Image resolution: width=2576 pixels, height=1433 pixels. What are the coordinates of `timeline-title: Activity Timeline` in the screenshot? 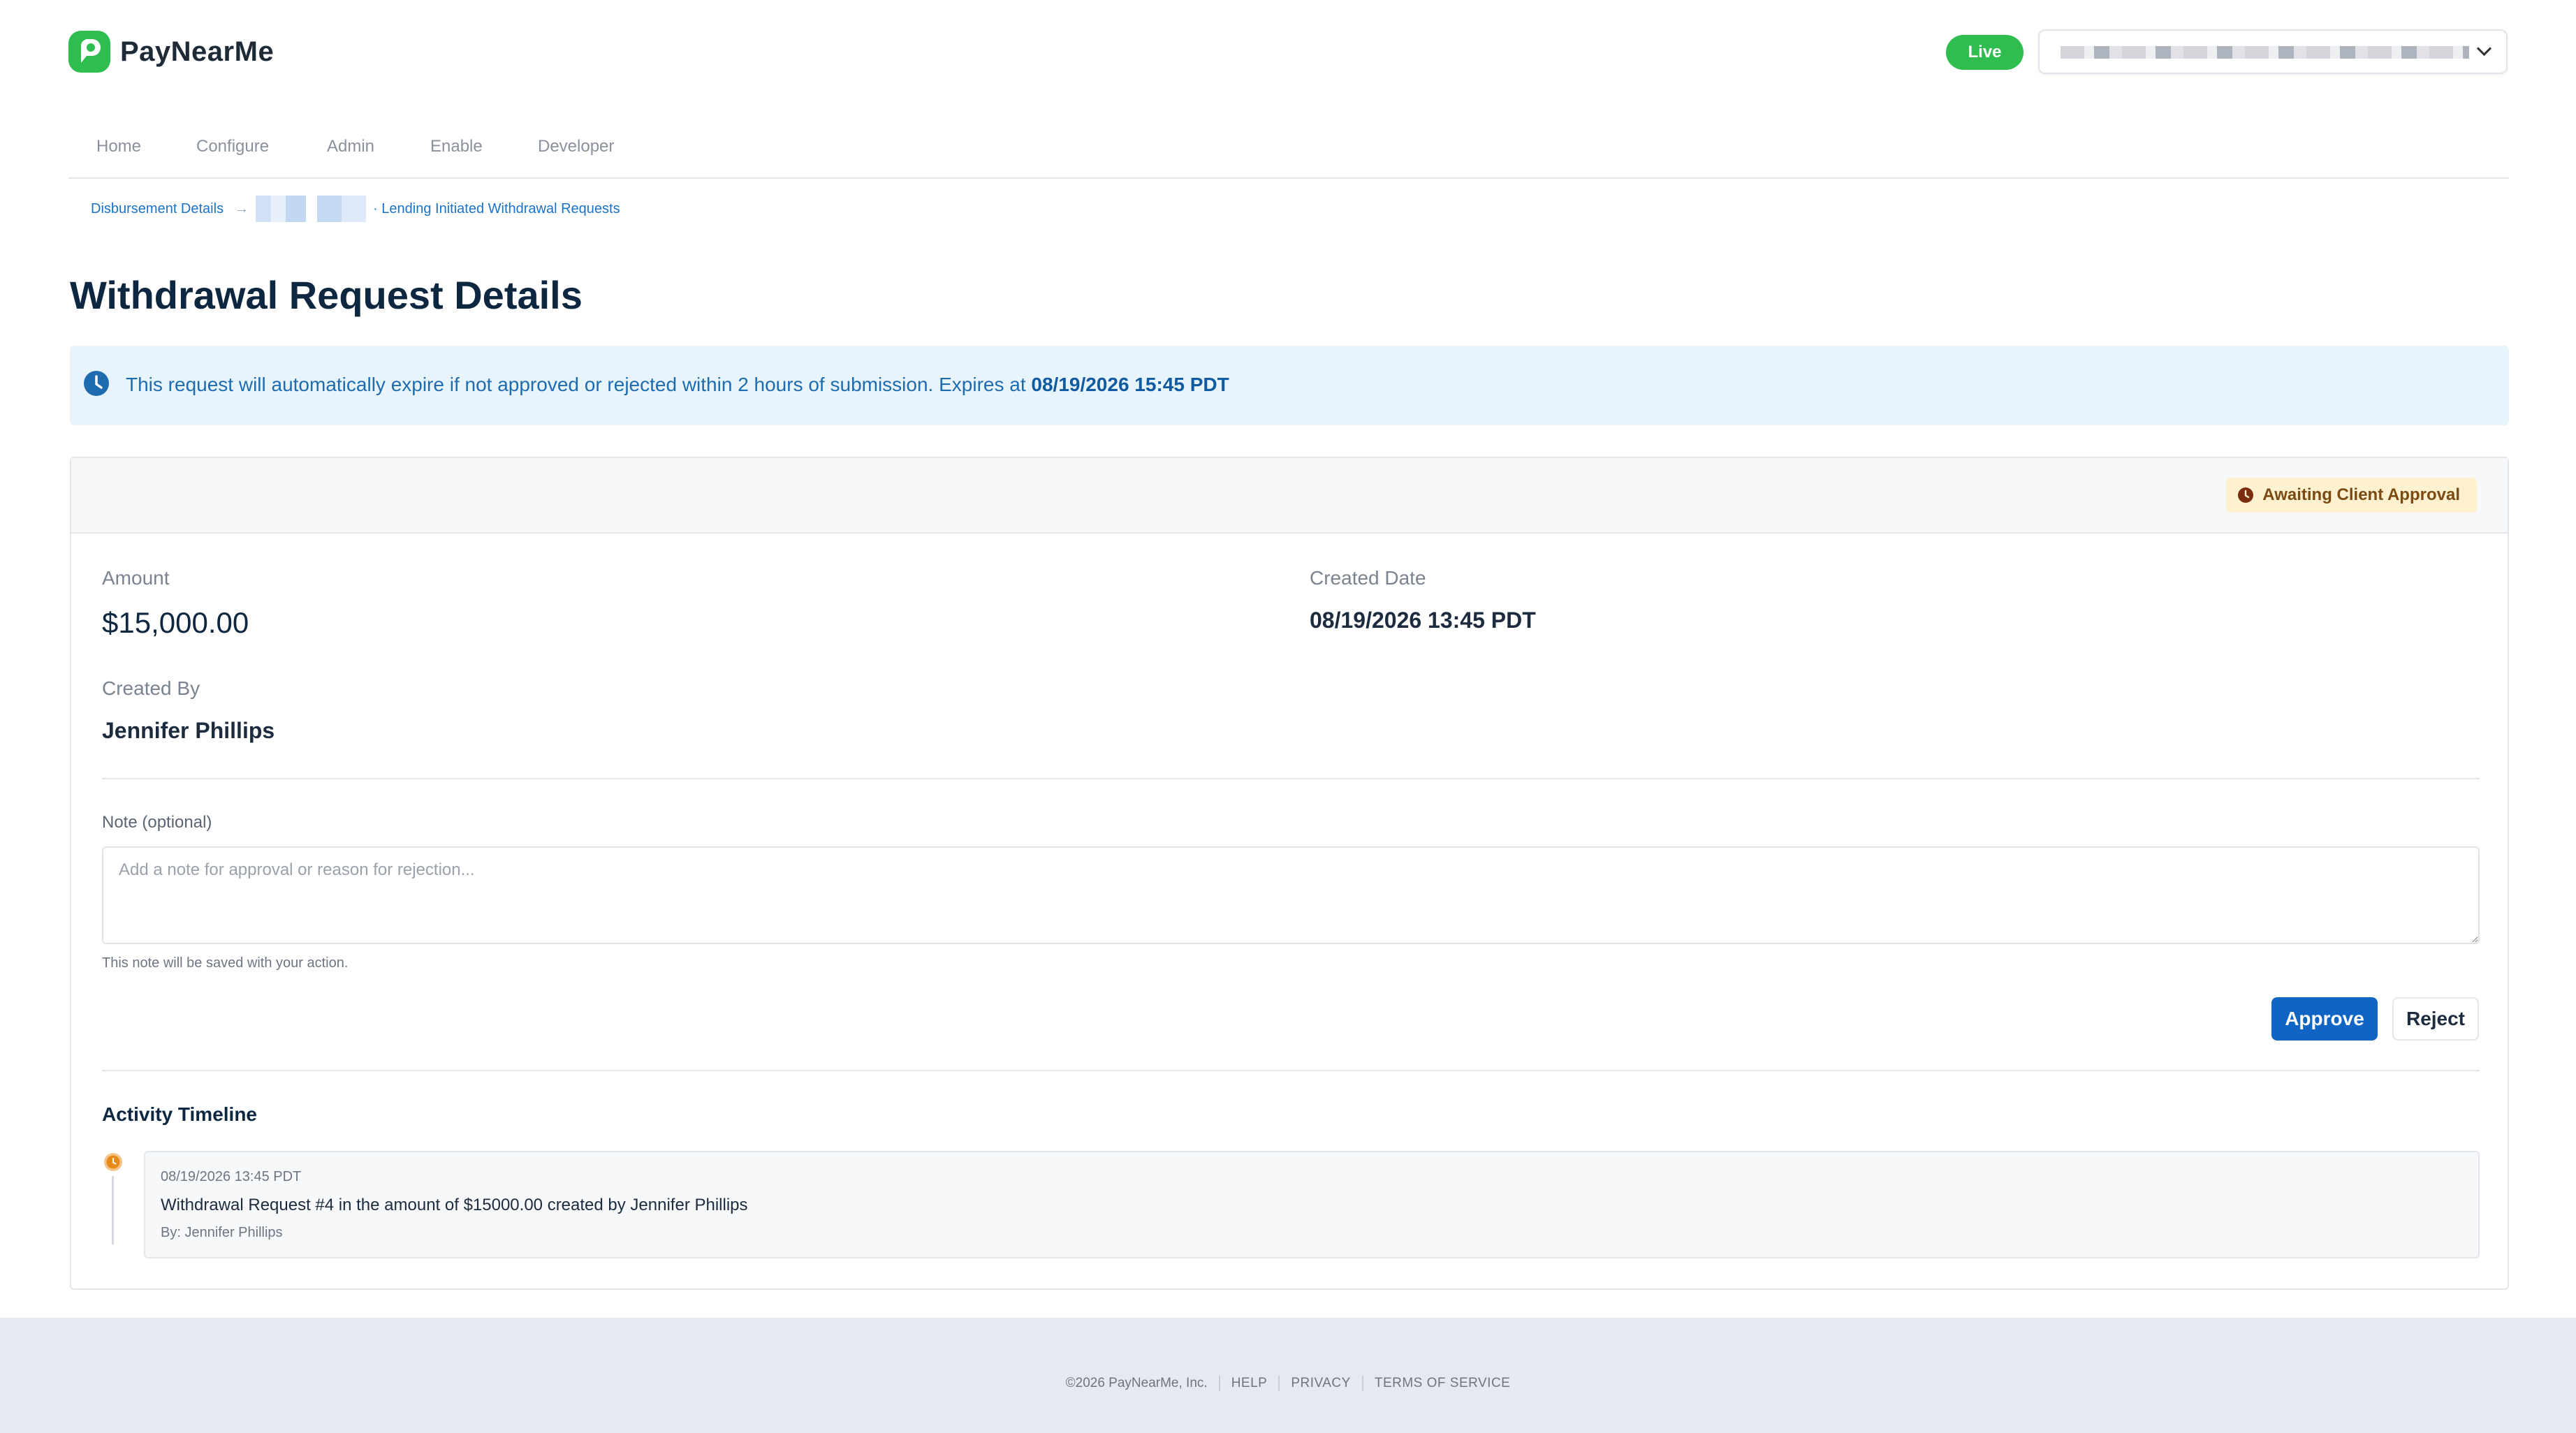 It's located at (180, 1114).